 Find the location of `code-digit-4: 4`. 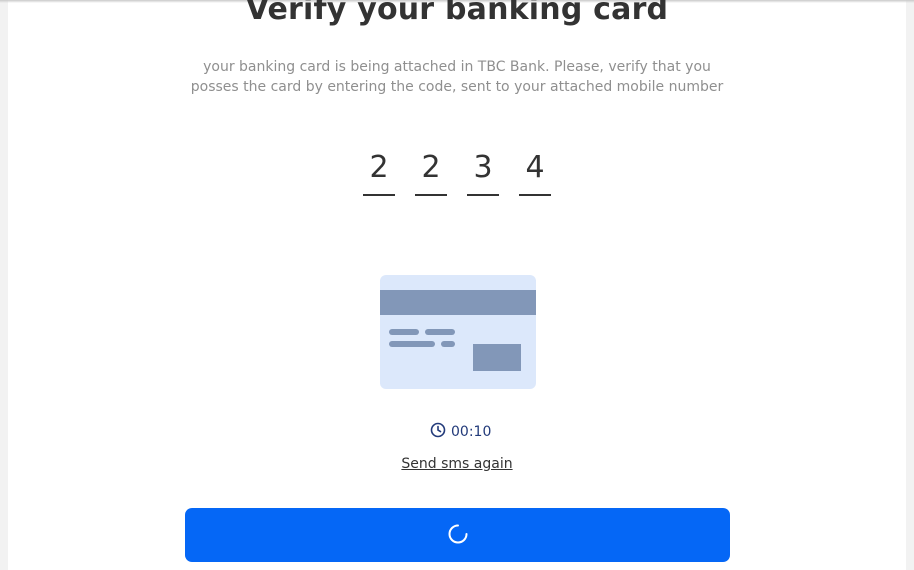

code-digit-4: 4 is located at coordinates (535, 173).